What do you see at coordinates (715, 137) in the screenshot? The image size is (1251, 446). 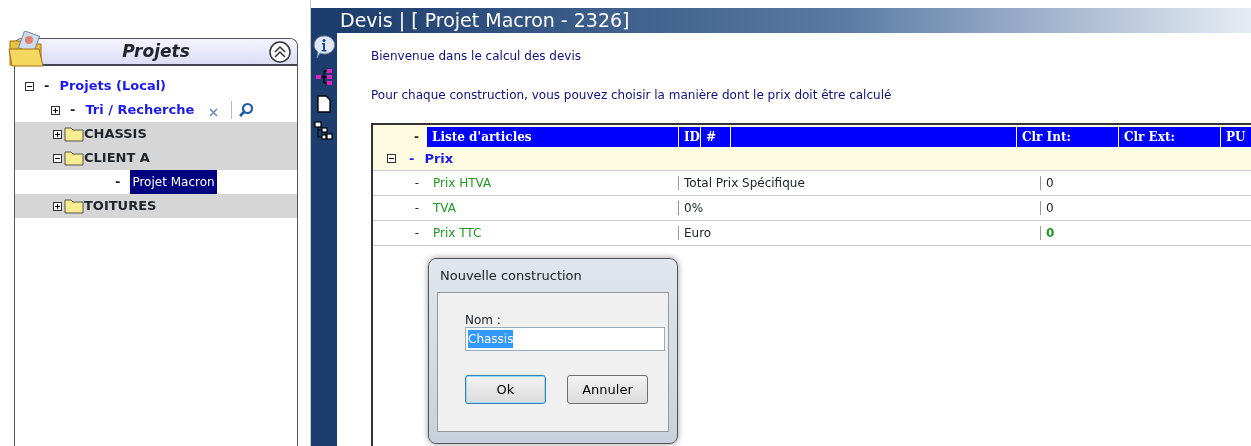 I see `column-header: #` at bounding box center [715, 137].